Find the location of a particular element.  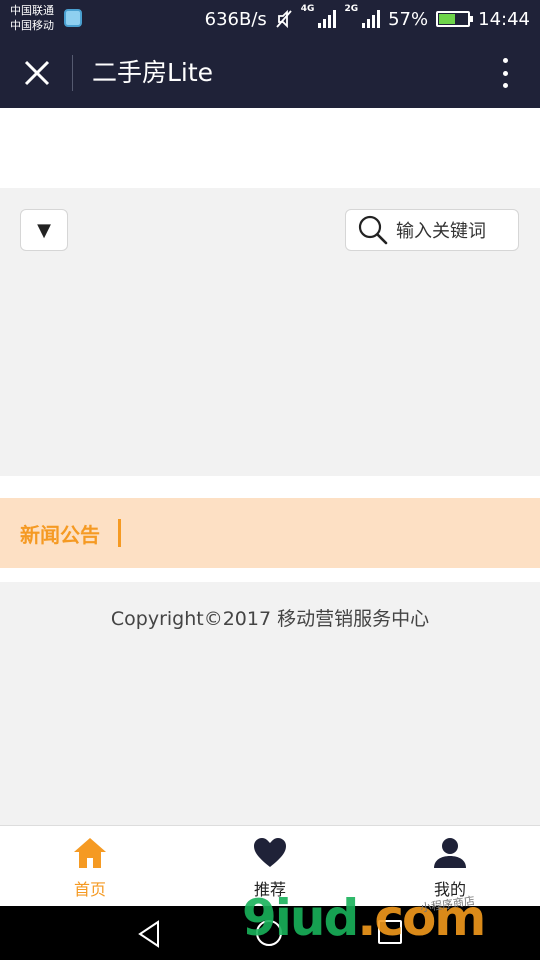

title-divider is located at coordinates (72, 73).